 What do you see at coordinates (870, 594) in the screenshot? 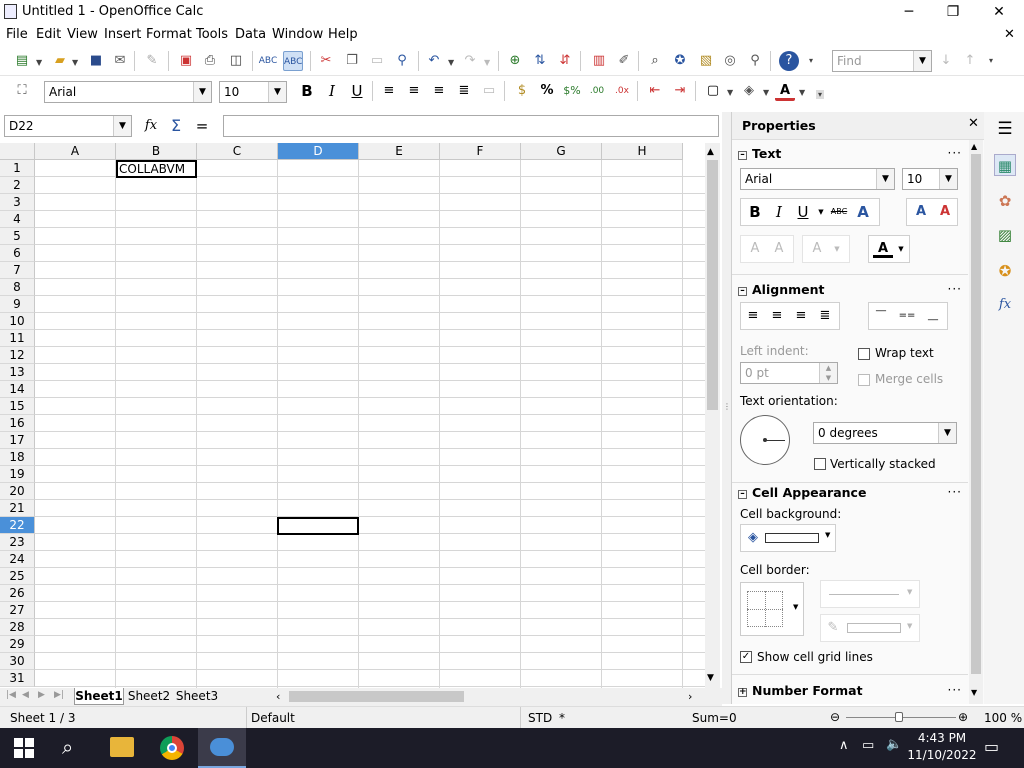
I see `line-style-picker: ▼` at bounding box center [870, 594].